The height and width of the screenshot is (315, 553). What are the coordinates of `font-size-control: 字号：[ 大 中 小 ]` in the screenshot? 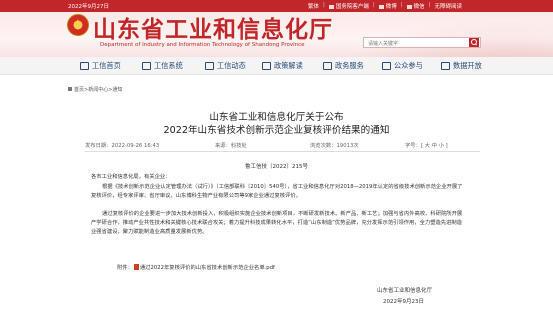 It's located at (426, 145).